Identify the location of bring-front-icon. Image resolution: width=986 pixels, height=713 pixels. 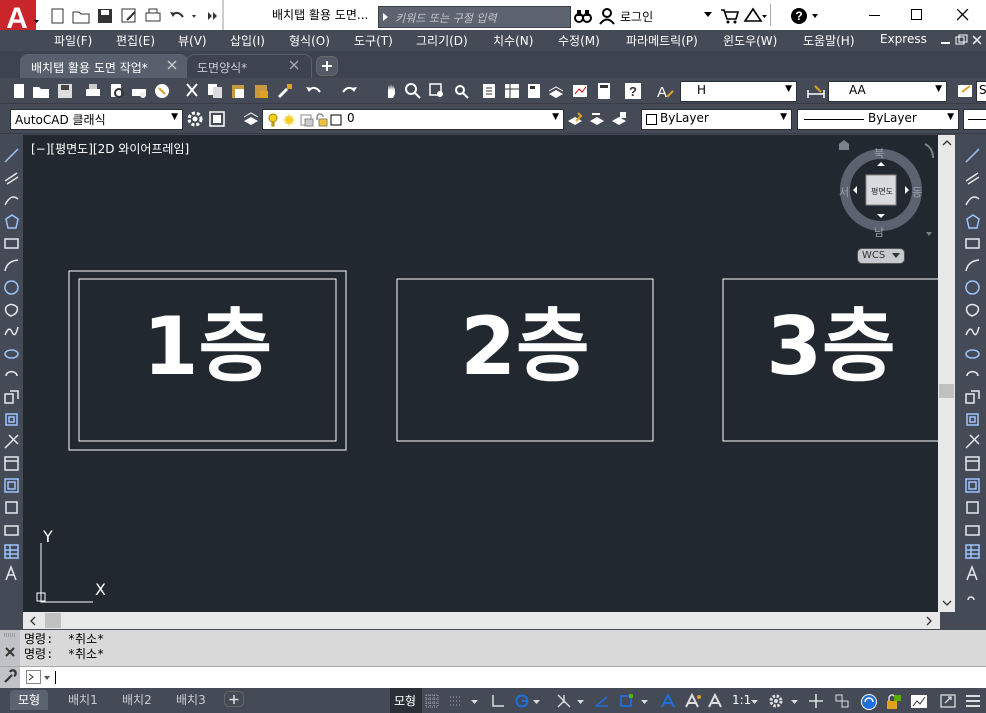
(972, 573).